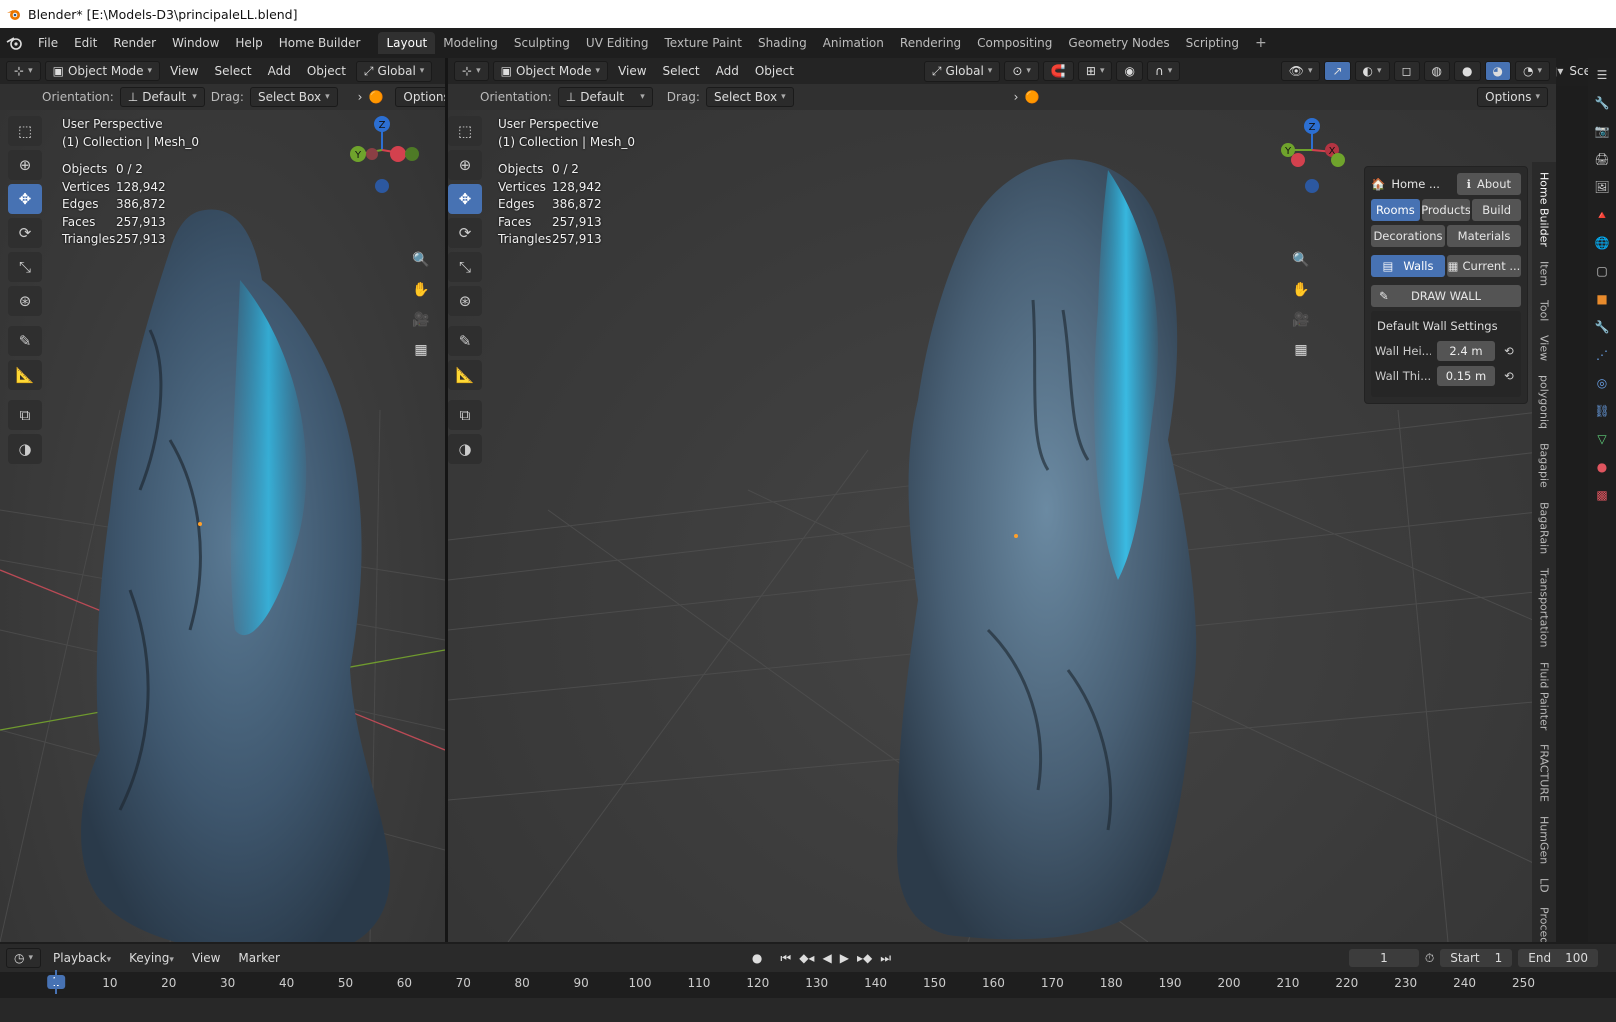 This screenshot has height=1022, width=1616. I want to click on navigation-gizmo-right: Z Y X, so click(1316, 161).